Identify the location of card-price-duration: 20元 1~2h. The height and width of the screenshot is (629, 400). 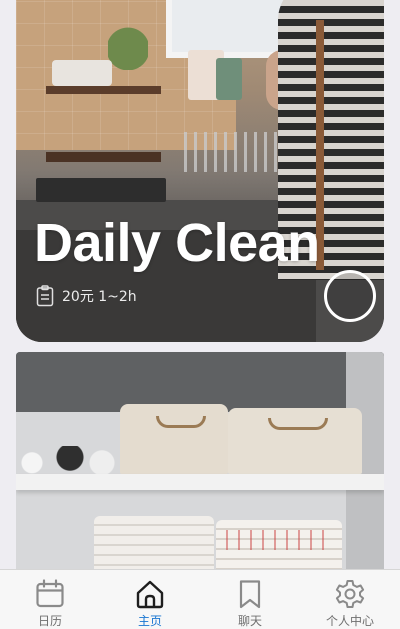
(99, 297).